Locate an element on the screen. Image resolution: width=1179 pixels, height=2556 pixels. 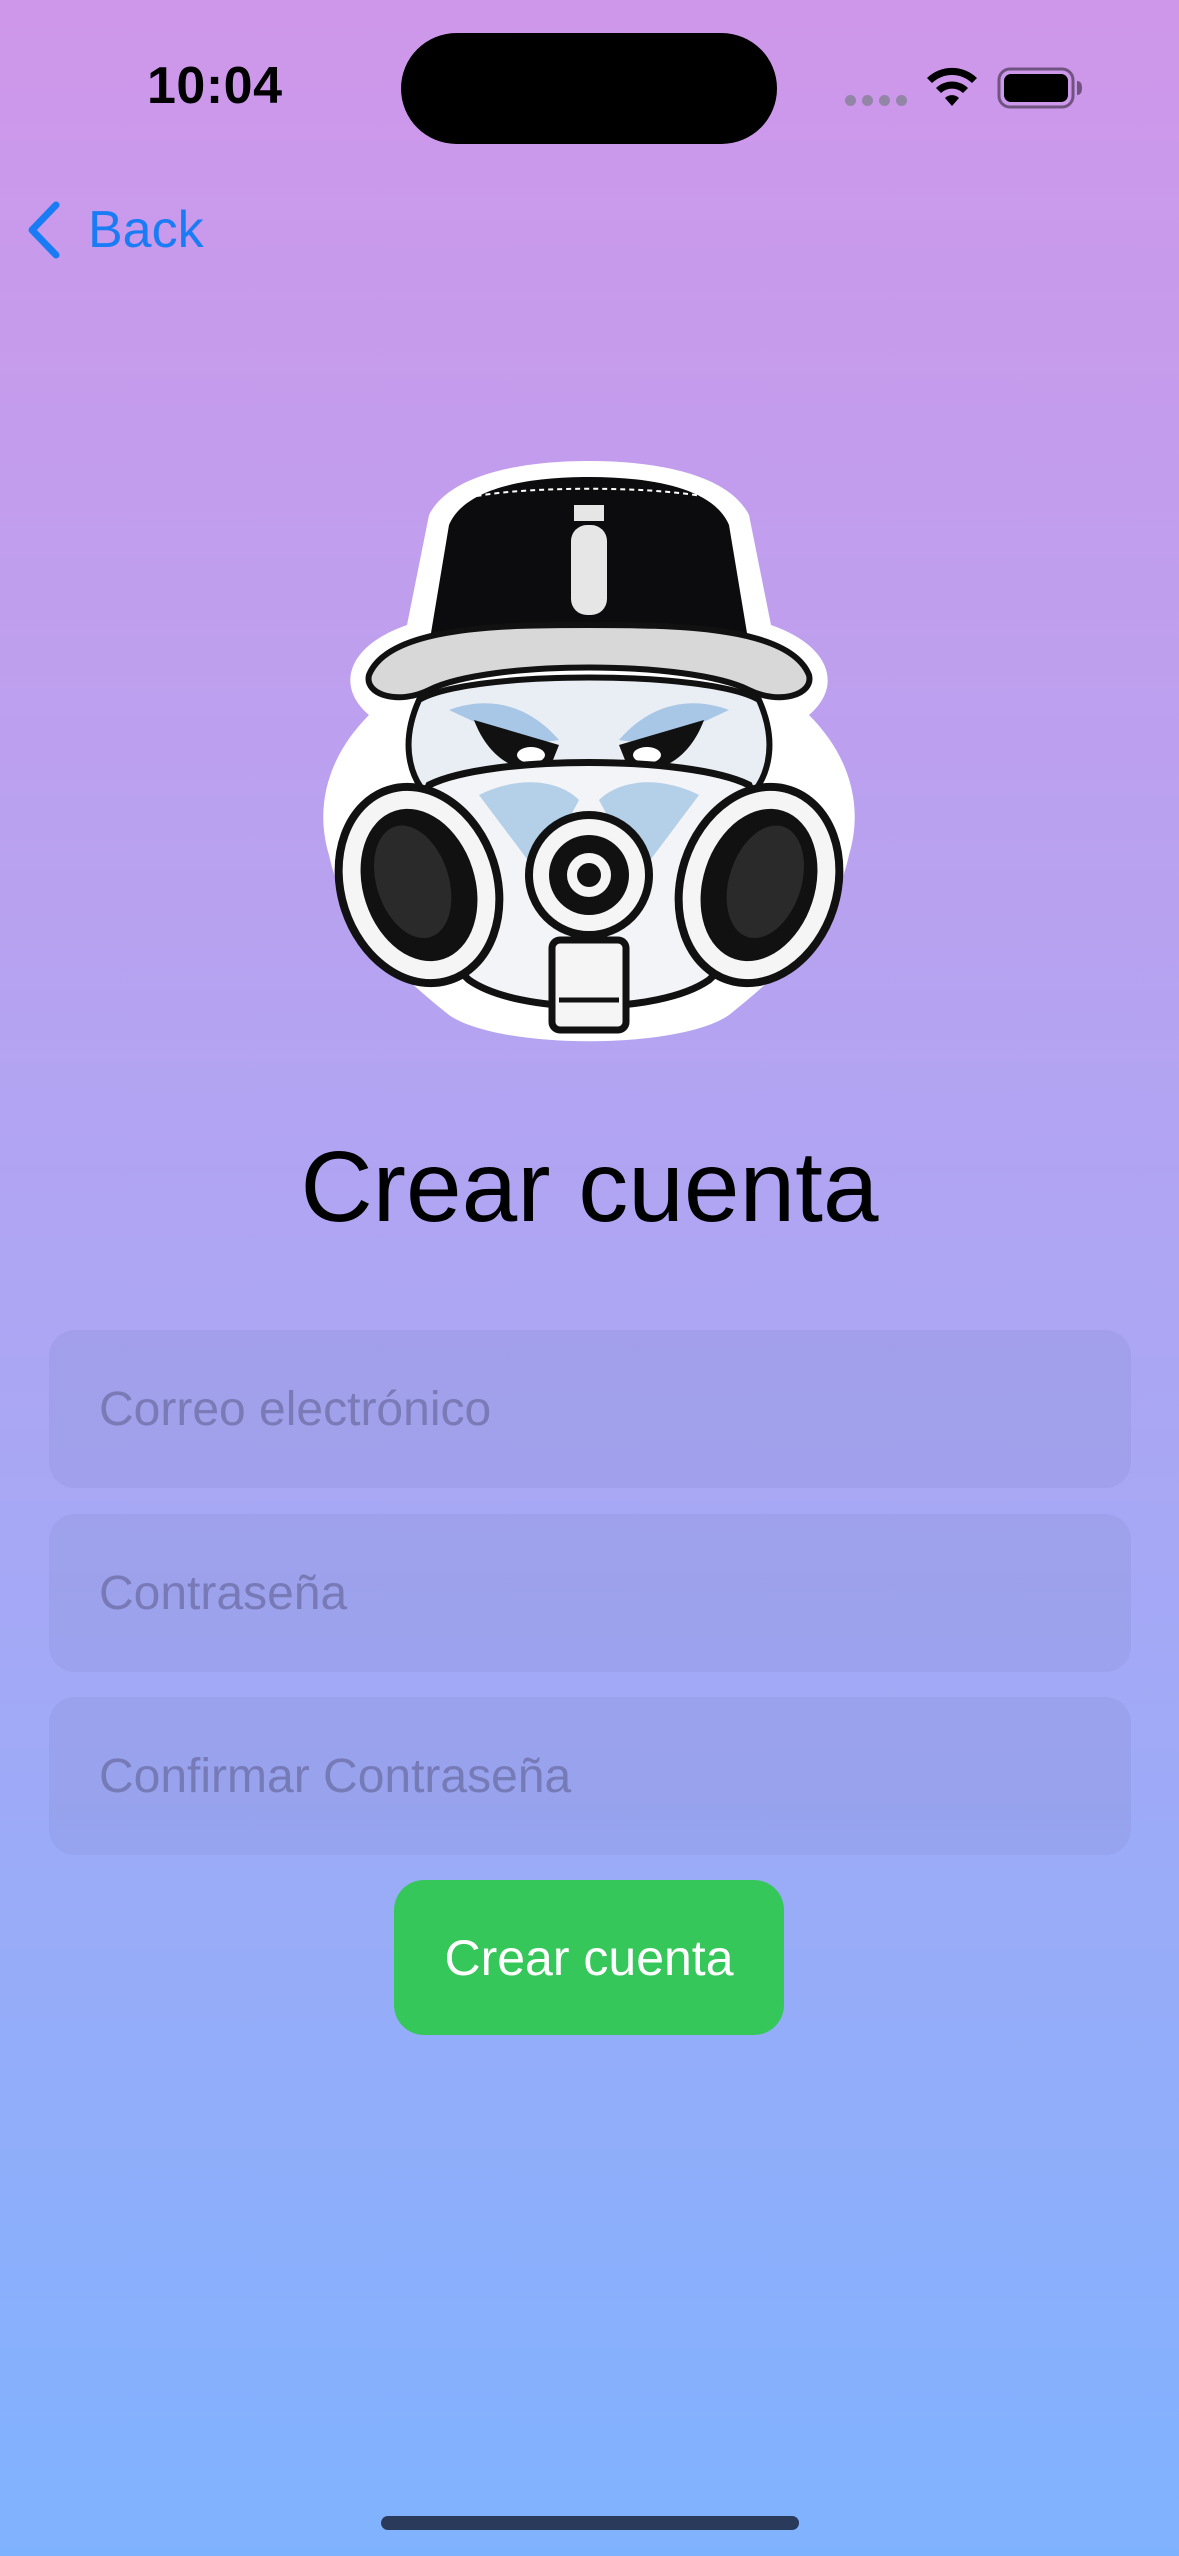
password-field is located at coordinates (590, 1593).